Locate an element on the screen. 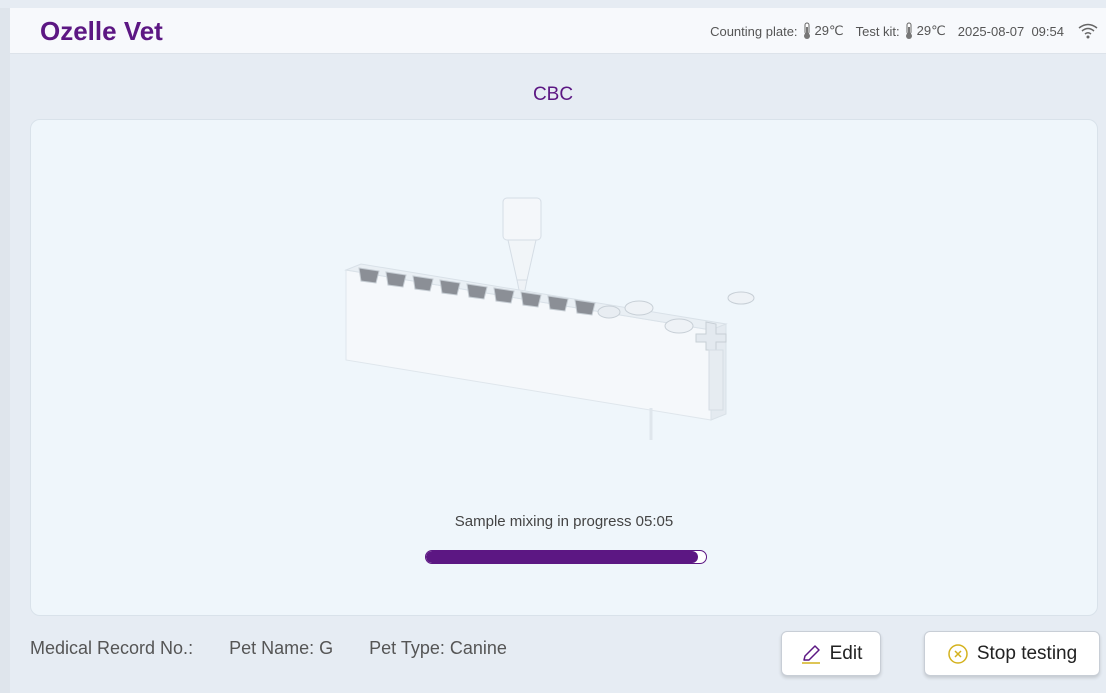 Image resolution: width=1106 pixels, height=693 pixels. close-circle-icon is located at coordinates (958, 653).